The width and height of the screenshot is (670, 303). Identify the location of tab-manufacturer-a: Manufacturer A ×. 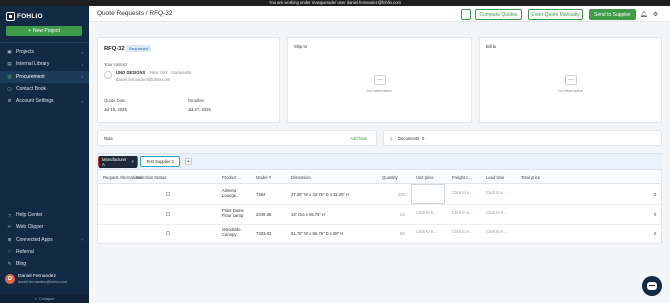
(118, 161).